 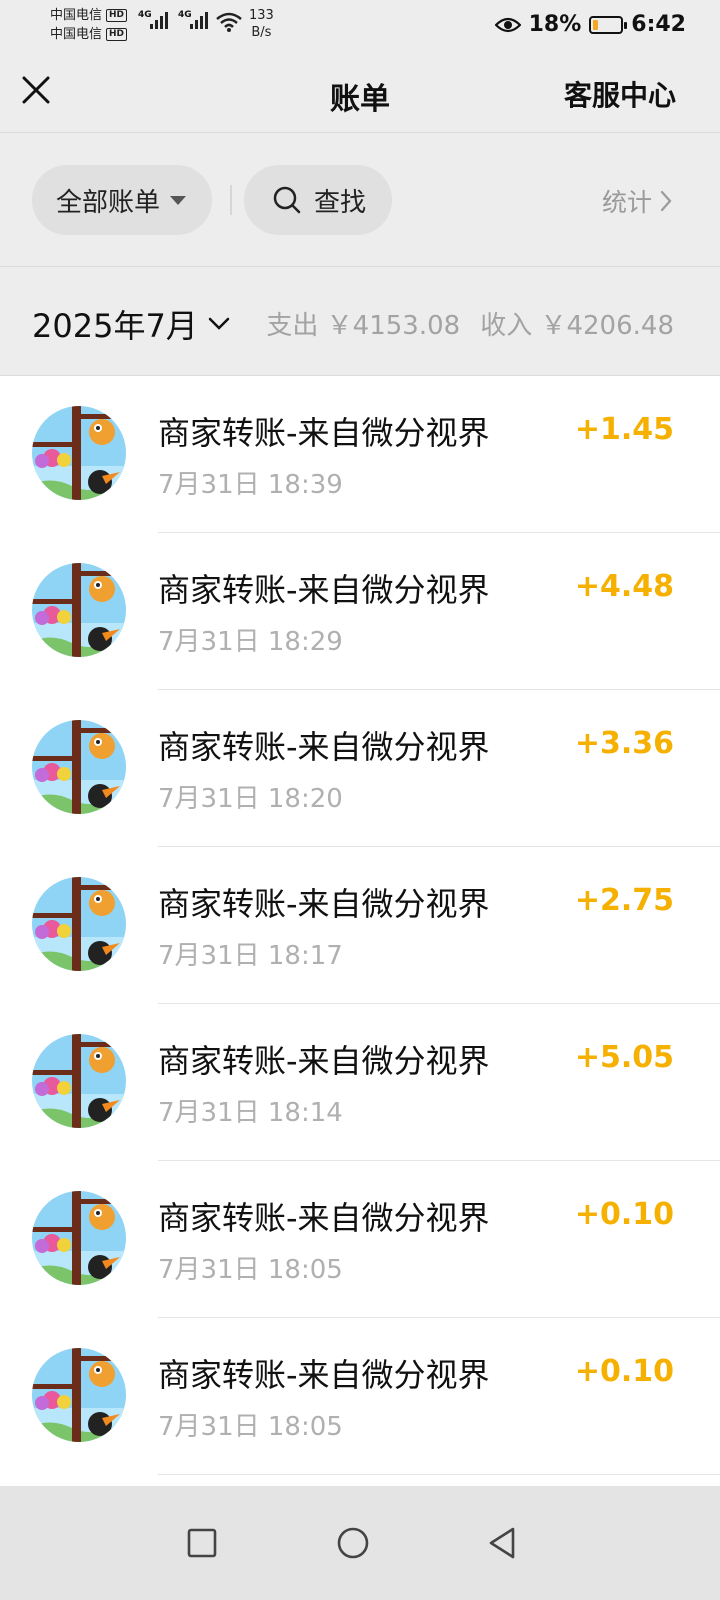 What do you see at coordinates (360, 611) in the screenshot?
I see `transaction-row: 商家转账-来自微分视界 7月31日 18:29 +4.48` at bounding box center [360, 611].